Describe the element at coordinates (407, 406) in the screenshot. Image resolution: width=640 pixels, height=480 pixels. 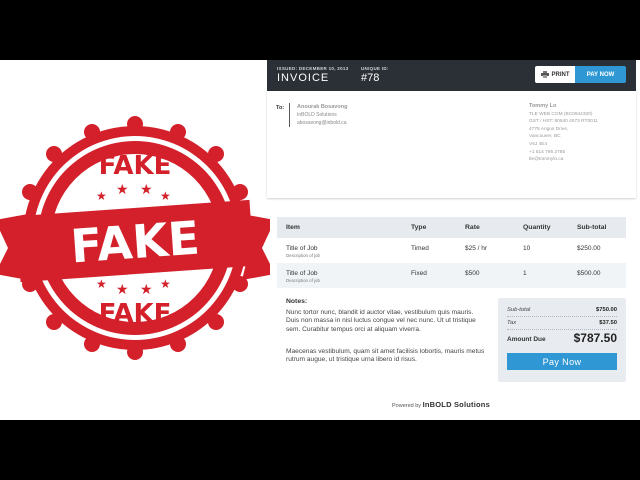
I see `powered-by-label: Powered by` at that location.